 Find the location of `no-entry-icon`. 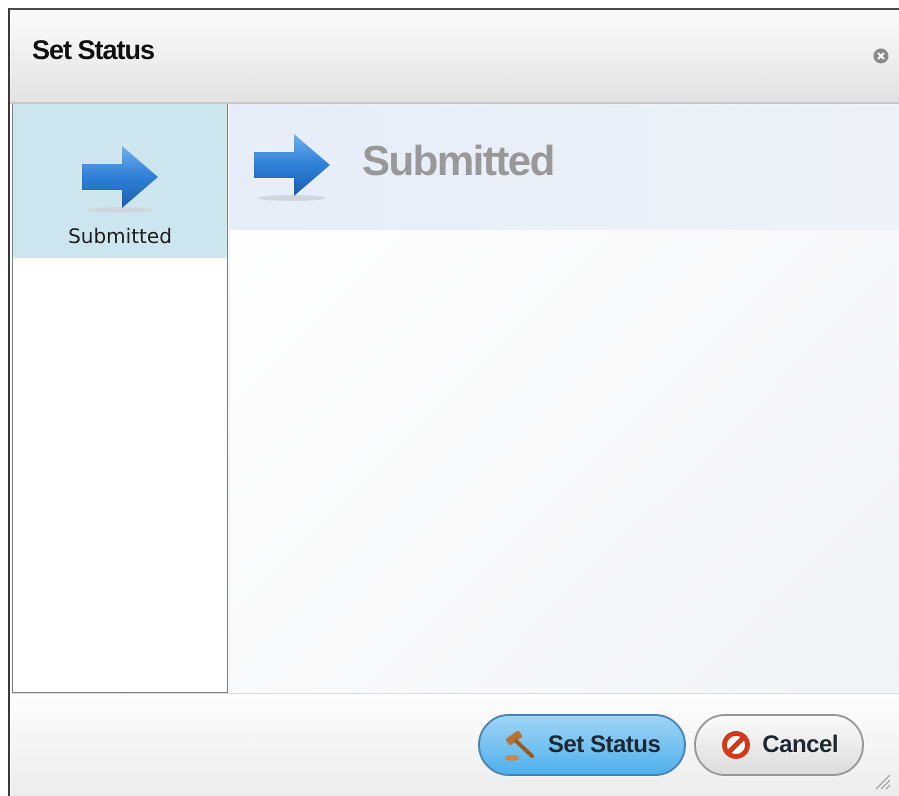

no-entry-icon is located at coordinates (736, 745).